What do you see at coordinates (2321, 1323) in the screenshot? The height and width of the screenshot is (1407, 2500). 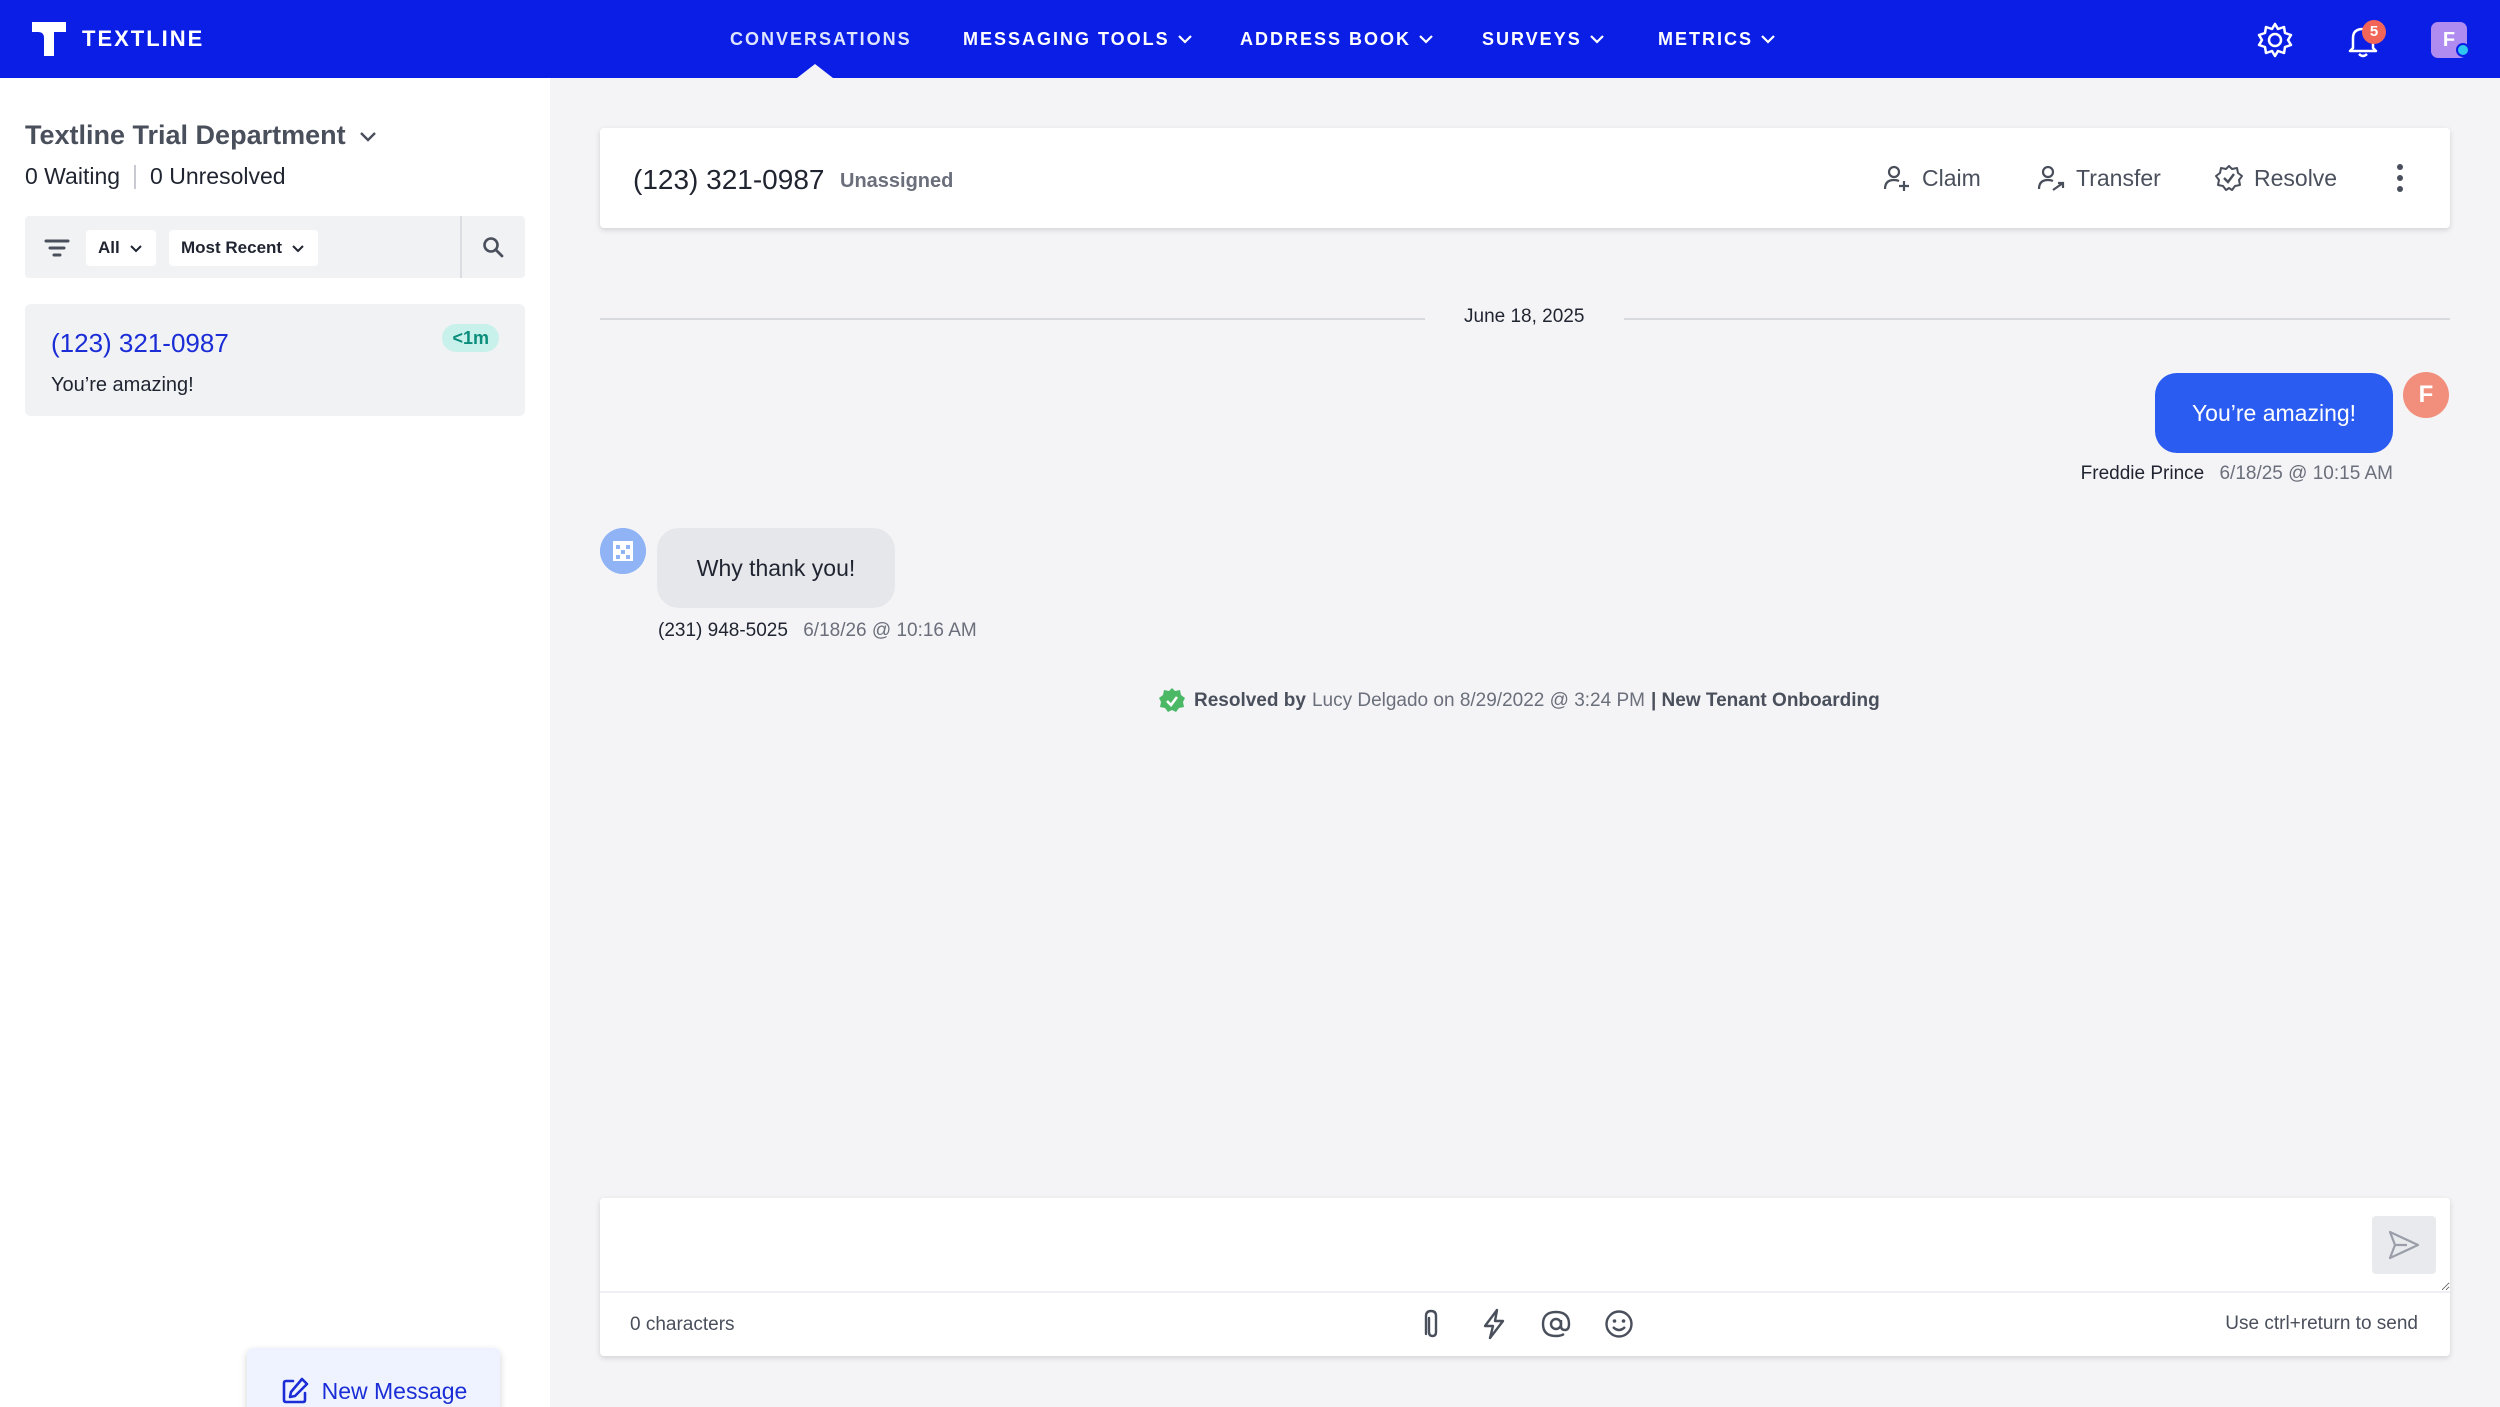 I see `send-shortcut-hint: Use ctrl+return to send` at bounding box center [2321, 1323].